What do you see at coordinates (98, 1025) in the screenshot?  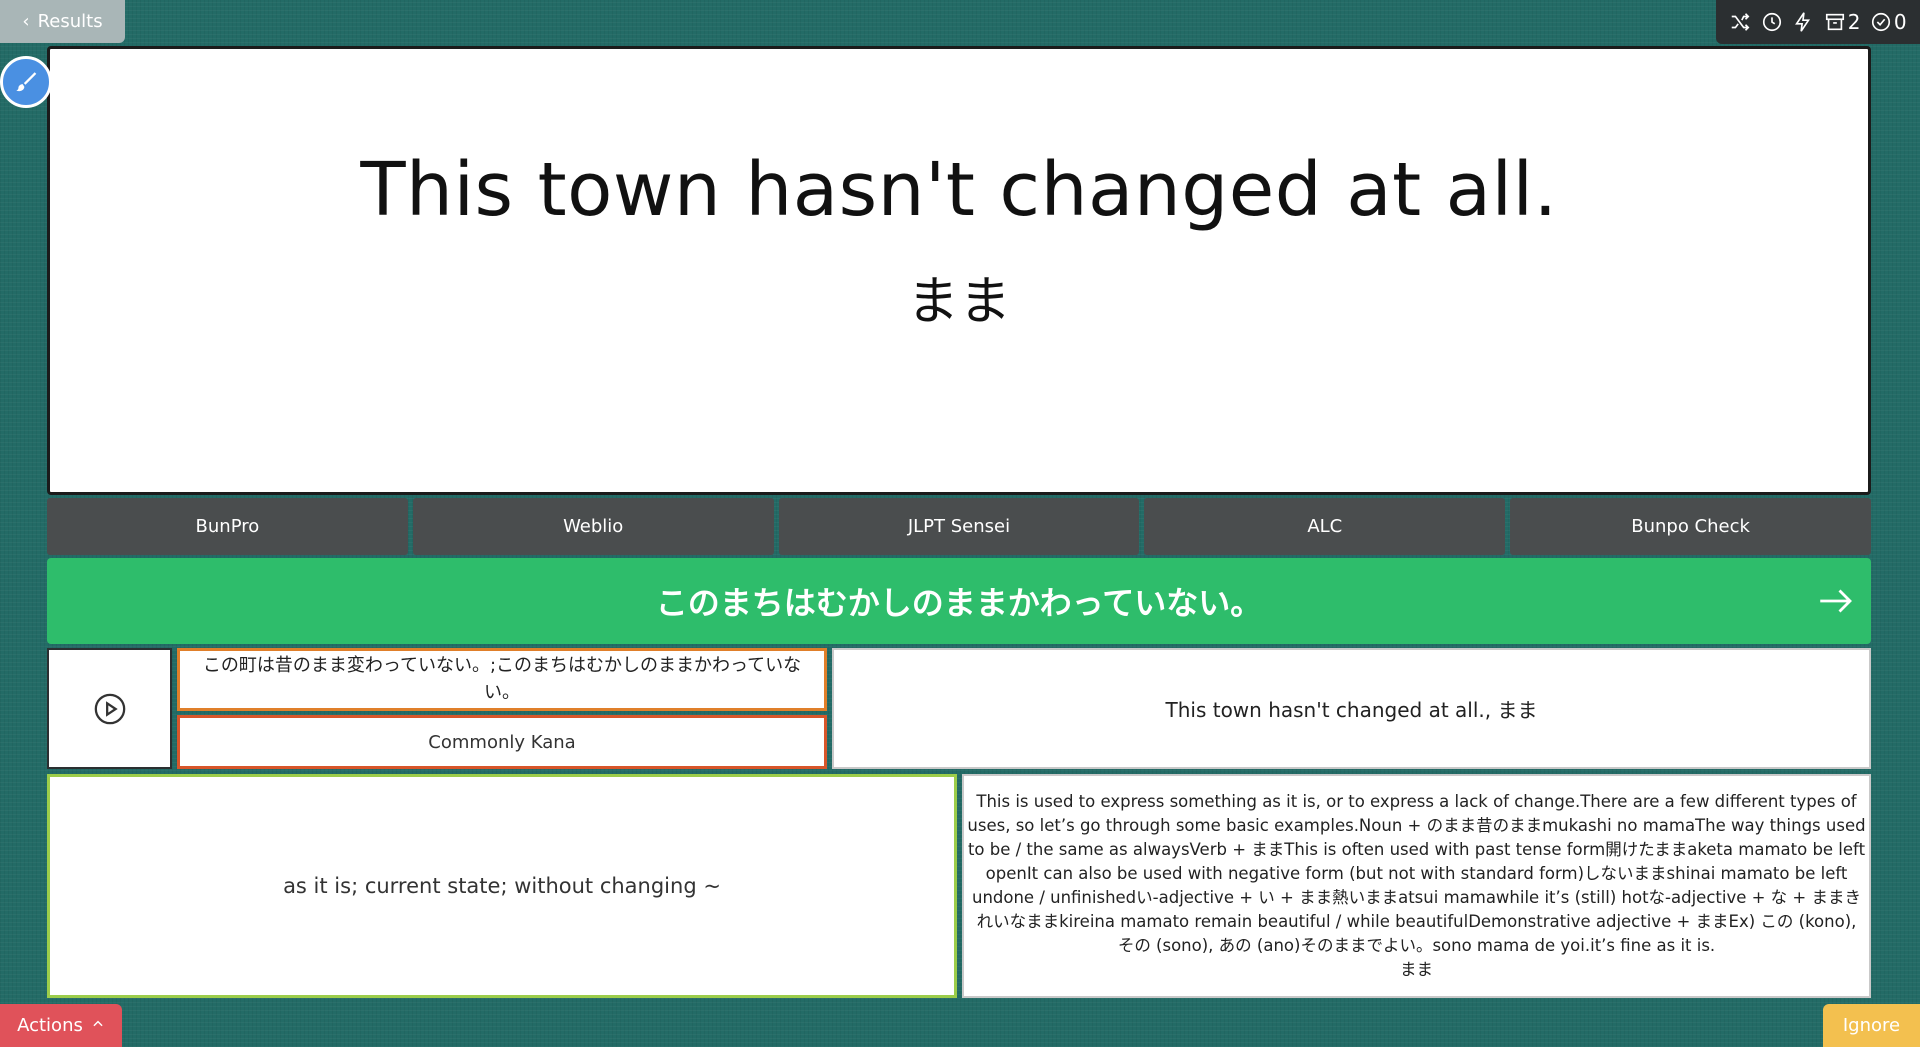 I see `chevron-up-icon` at bounding box center [98, 1025].